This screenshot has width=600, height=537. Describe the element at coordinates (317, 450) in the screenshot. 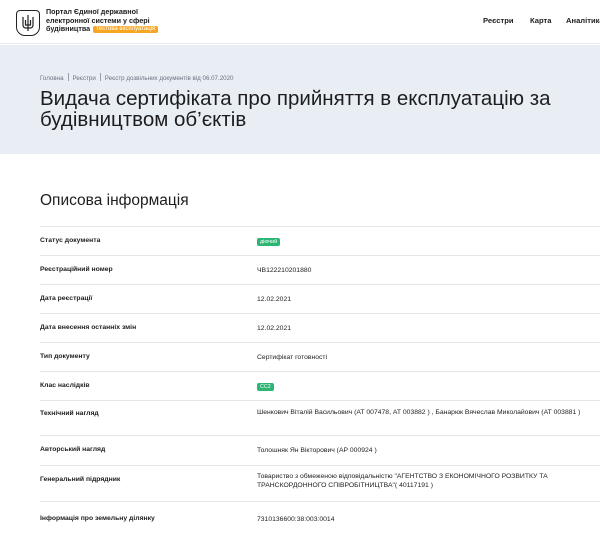

I see `row-value: Толошняк Ян Вікторович (АР 000924 )` at that location.